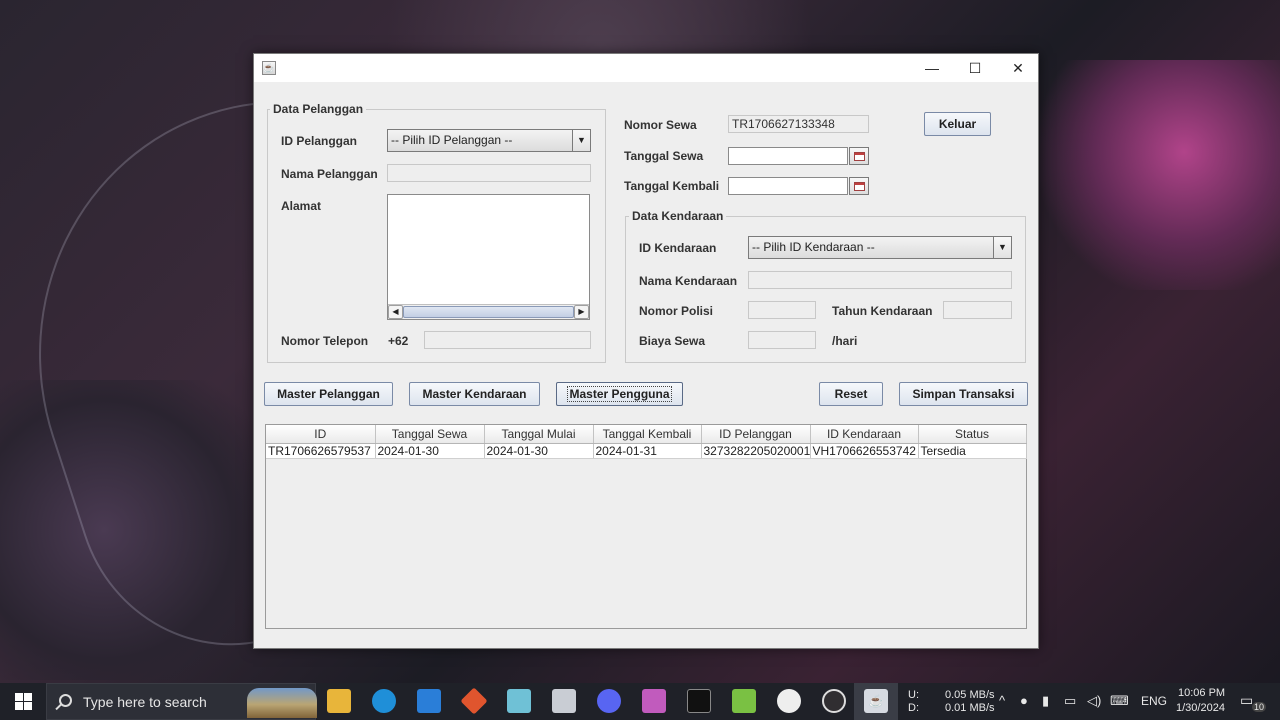 The image size is (1280, 720). Describe the element at coordinates (660, 125) in the screenshot. I see `nomor-sewa-label: Nomor Sewa` at that location.